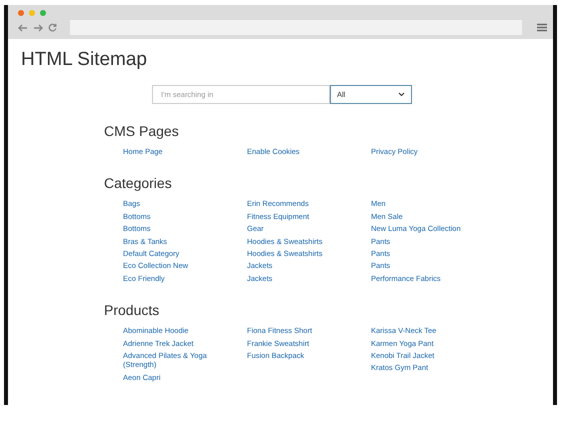 The height and width of the screenshot is (425, 565). Describe the element at coordinates (32, 13) in the screenshot. I see `minimize-dot` at that location.